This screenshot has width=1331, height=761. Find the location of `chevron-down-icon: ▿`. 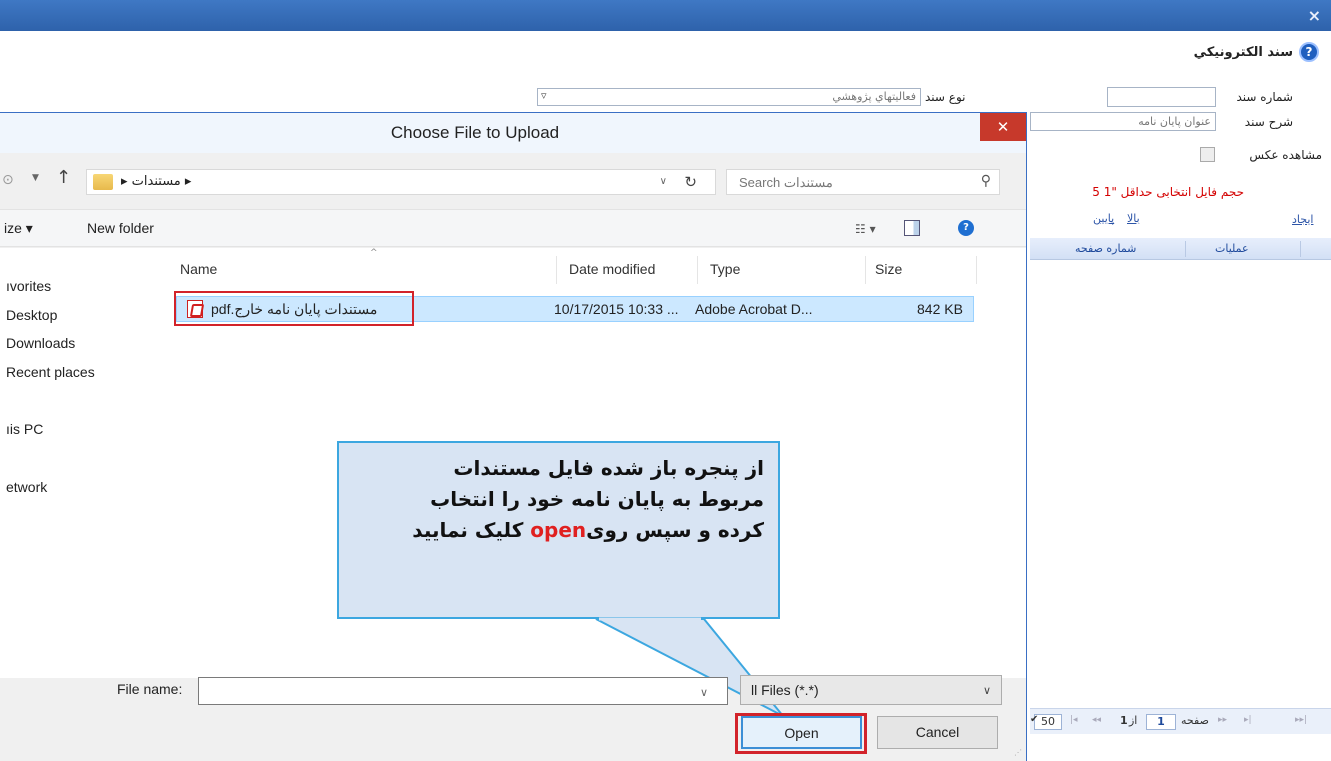

chevron-down-icon: ▿ is located at coordinates (544, 95).